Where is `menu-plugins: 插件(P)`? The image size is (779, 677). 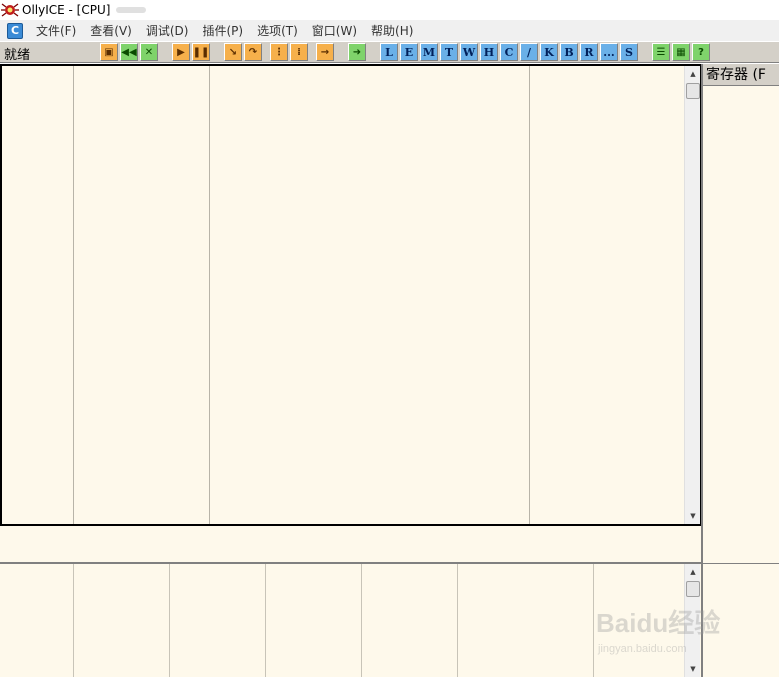 menu-plugins: 插件(P) is located at coordinates (222, 30).